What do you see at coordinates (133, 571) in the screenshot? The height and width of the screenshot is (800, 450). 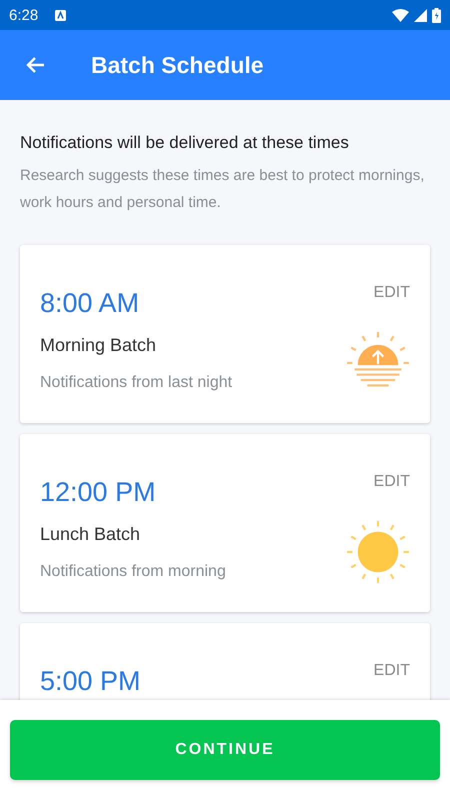 I see `batch-subtitle: Notifications from morning` at bounding box center [133, 571].